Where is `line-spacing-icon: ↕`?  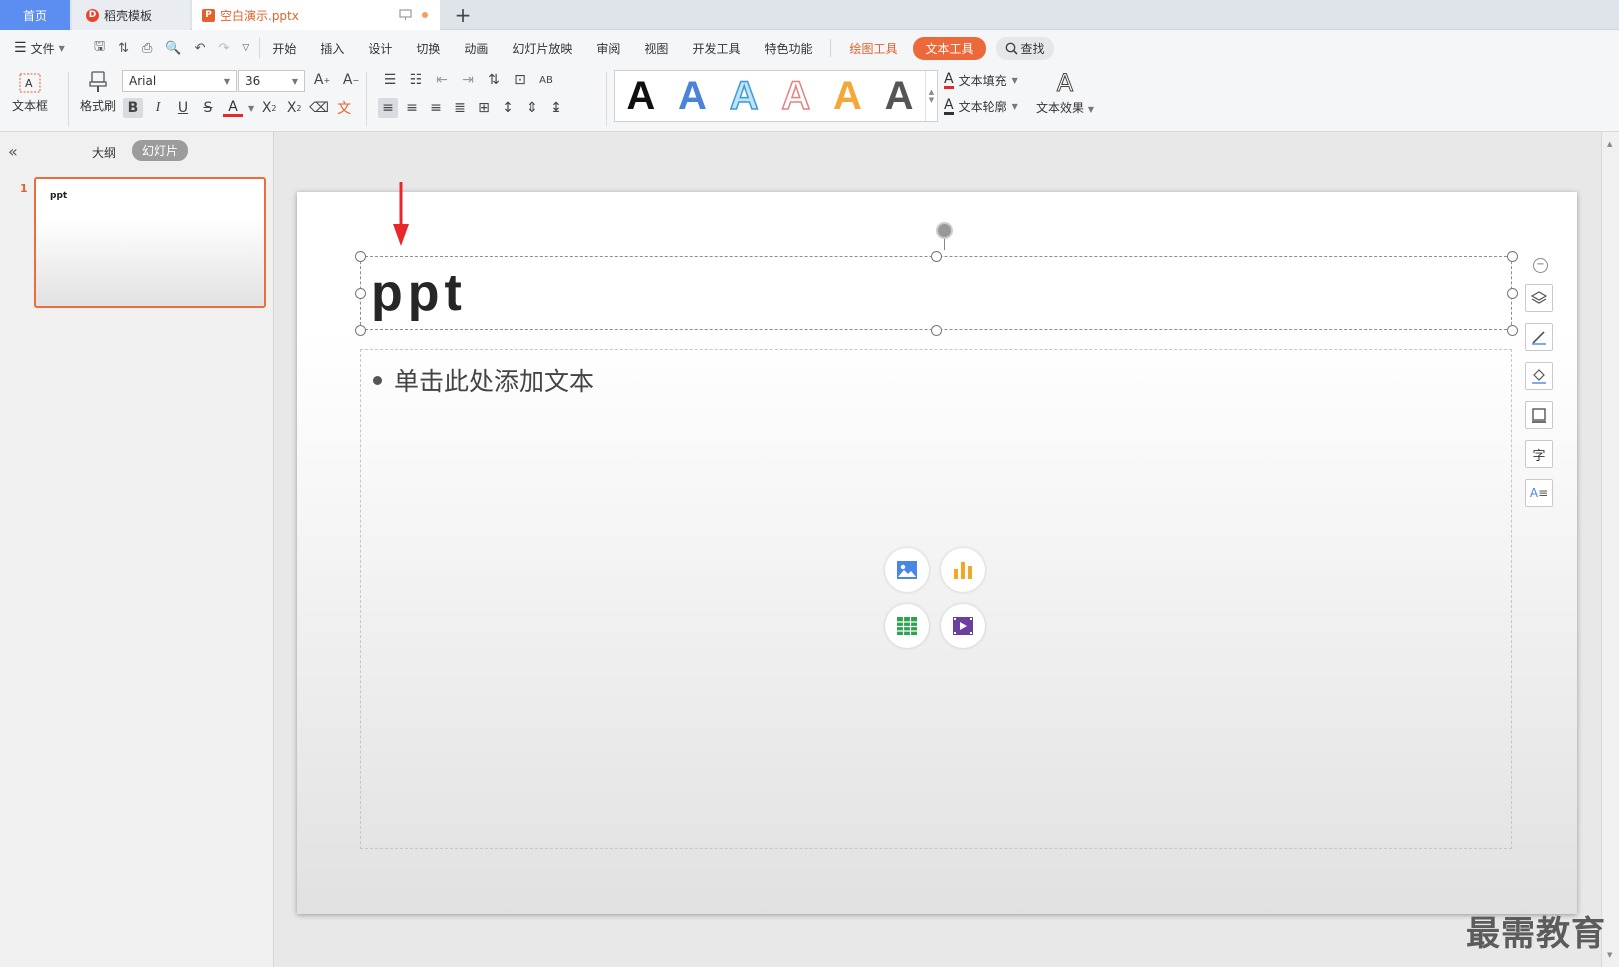
line-spacing-icon: ↕ is located at coordinates (508, 108).